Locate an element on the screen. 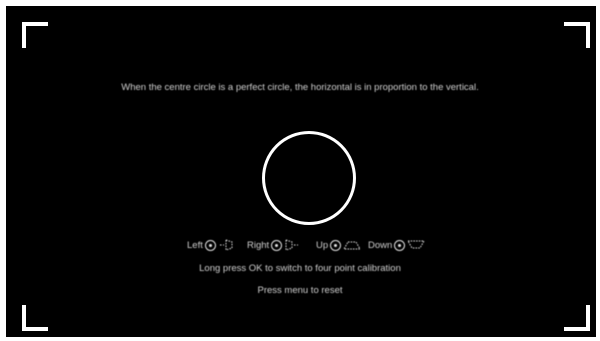 The image size is (600, 341). direction-right-label: Right is located at coordinates (258, 245).